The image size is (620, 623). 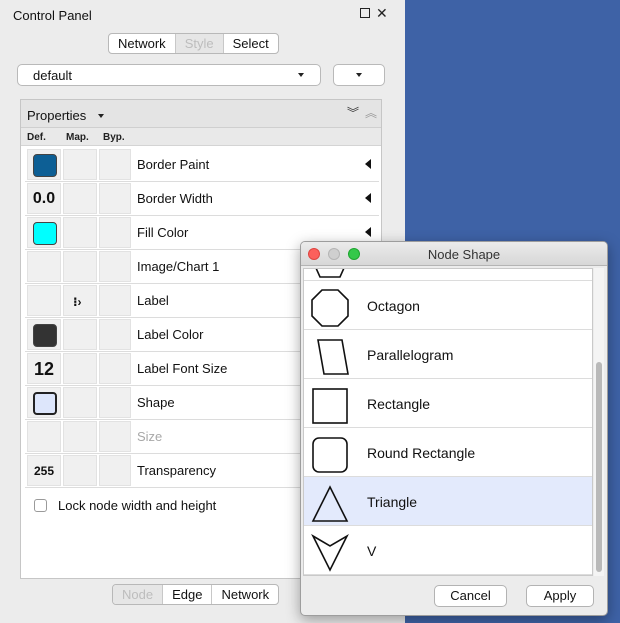 What do you see at coordinates (198, 43) in the screenshot?
I see `tab-style: Style` at bounding box center [198, 43].